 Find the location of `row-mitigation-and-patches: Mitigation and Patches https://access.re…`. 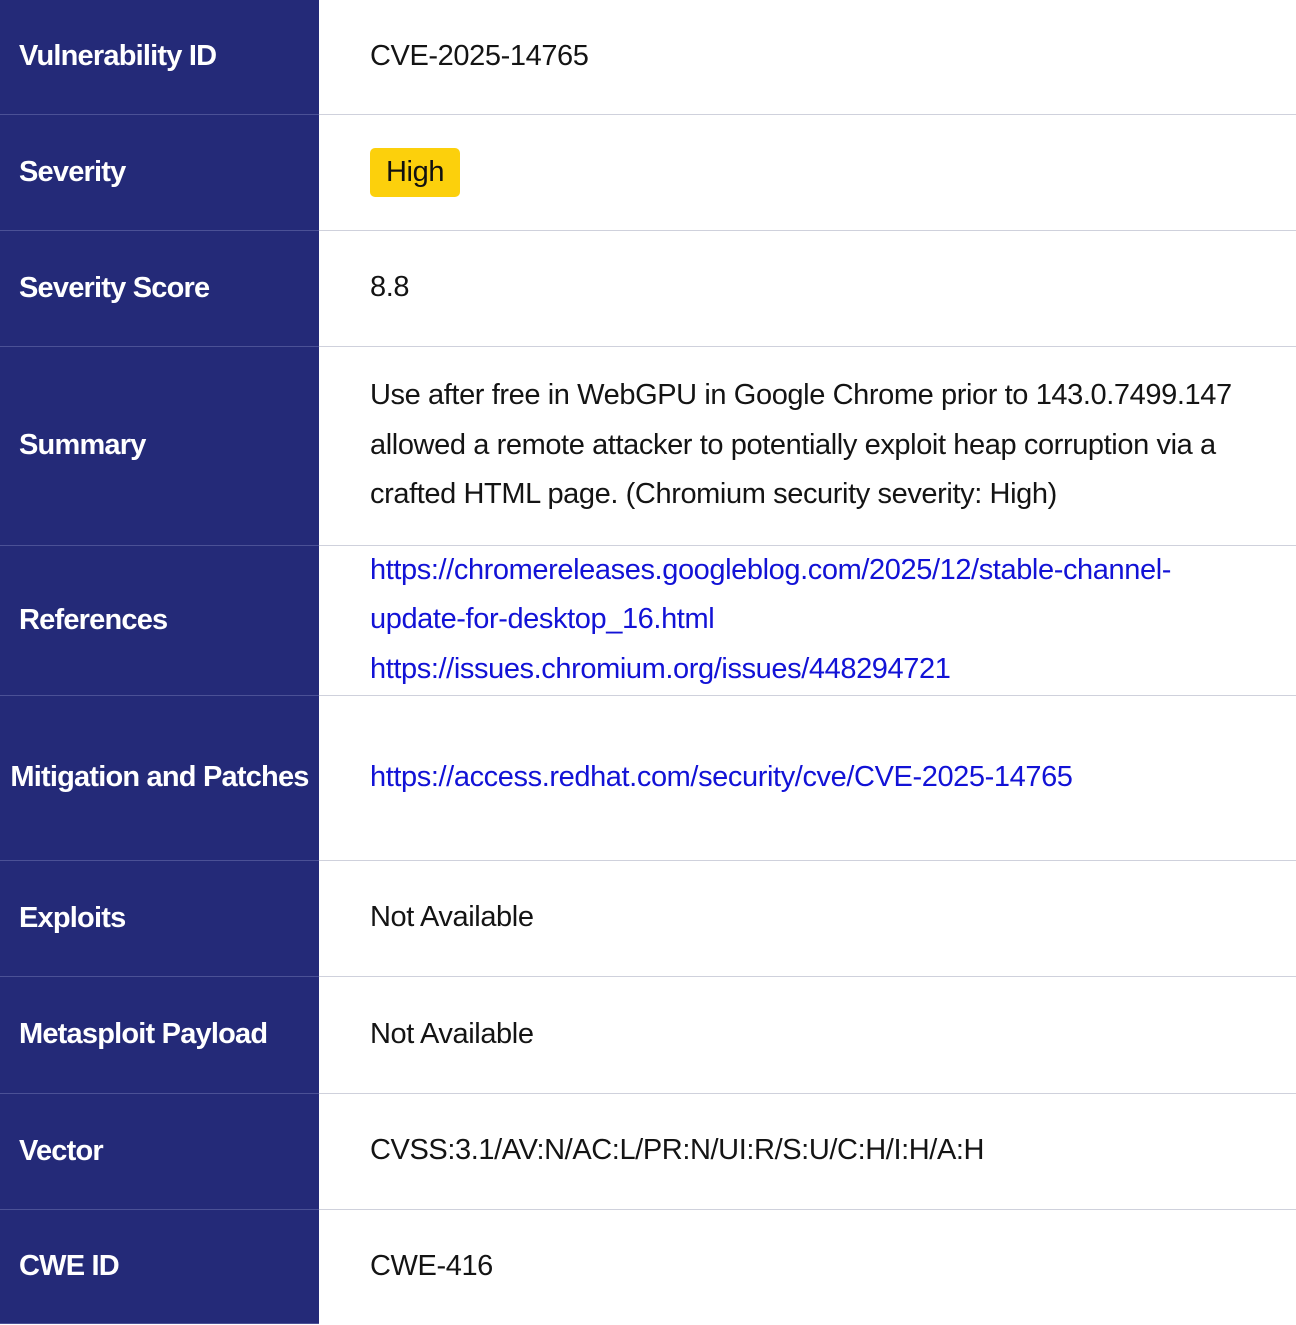

row-mitigation-and-patches: Mitigation and Patches https://access.re… is located at coordinates (648, 778).